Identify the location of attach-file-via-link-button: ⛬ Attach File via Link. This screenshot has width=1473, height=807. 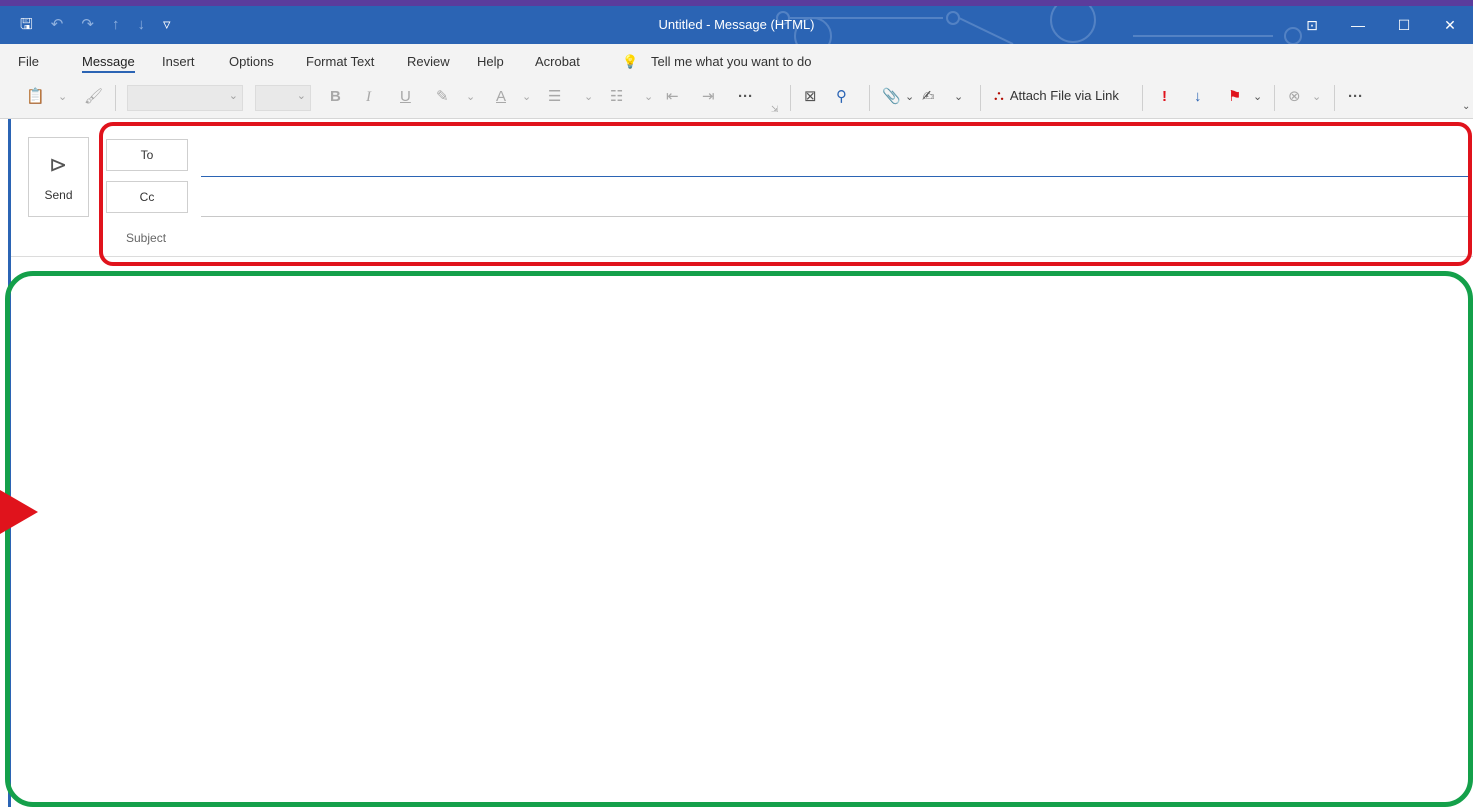
(1056, 95).